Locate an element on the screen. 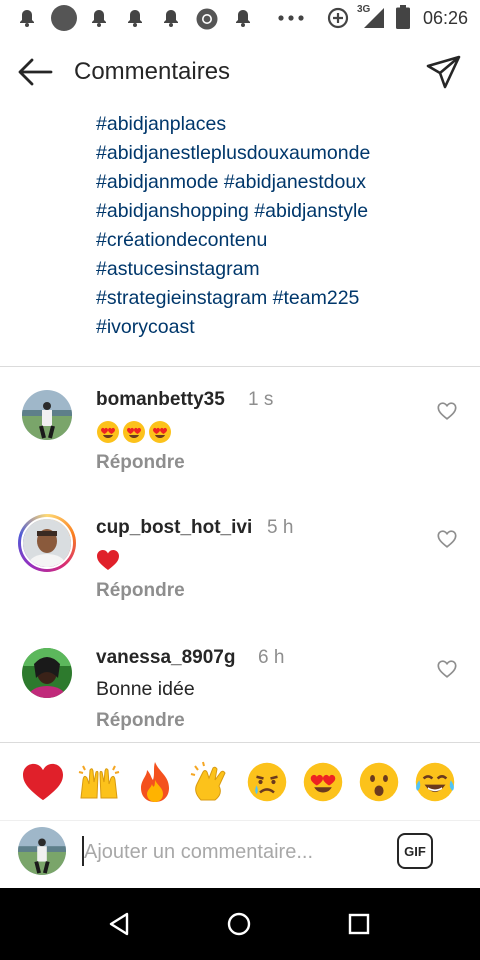  page-title: Commentaires is located at coordinates (152, 71).